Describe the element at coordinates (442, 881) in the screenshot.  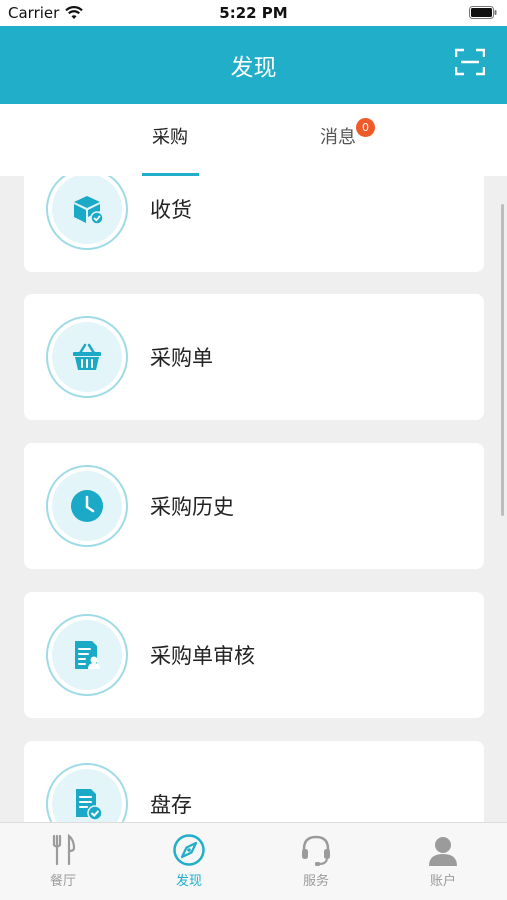
I see `bottom-tab-label: 账户` at that location.